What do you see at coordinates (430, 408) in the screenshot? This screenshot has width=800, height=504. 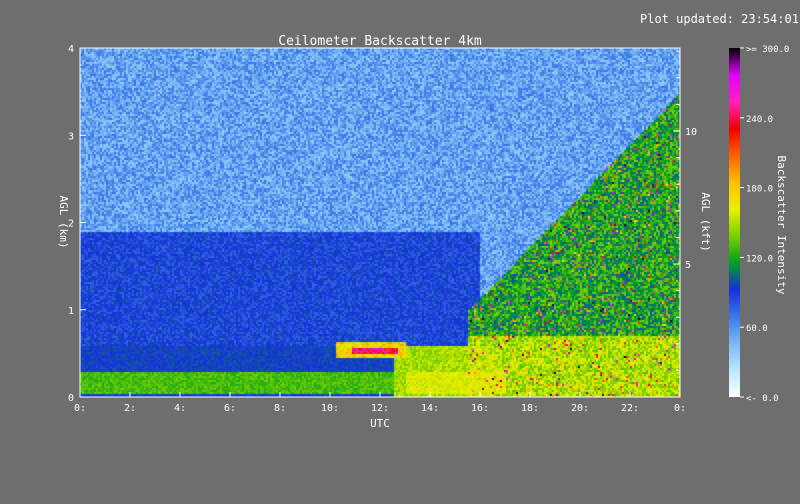 I see `x-tick-label: 14:` at bounding box center [430, 408].